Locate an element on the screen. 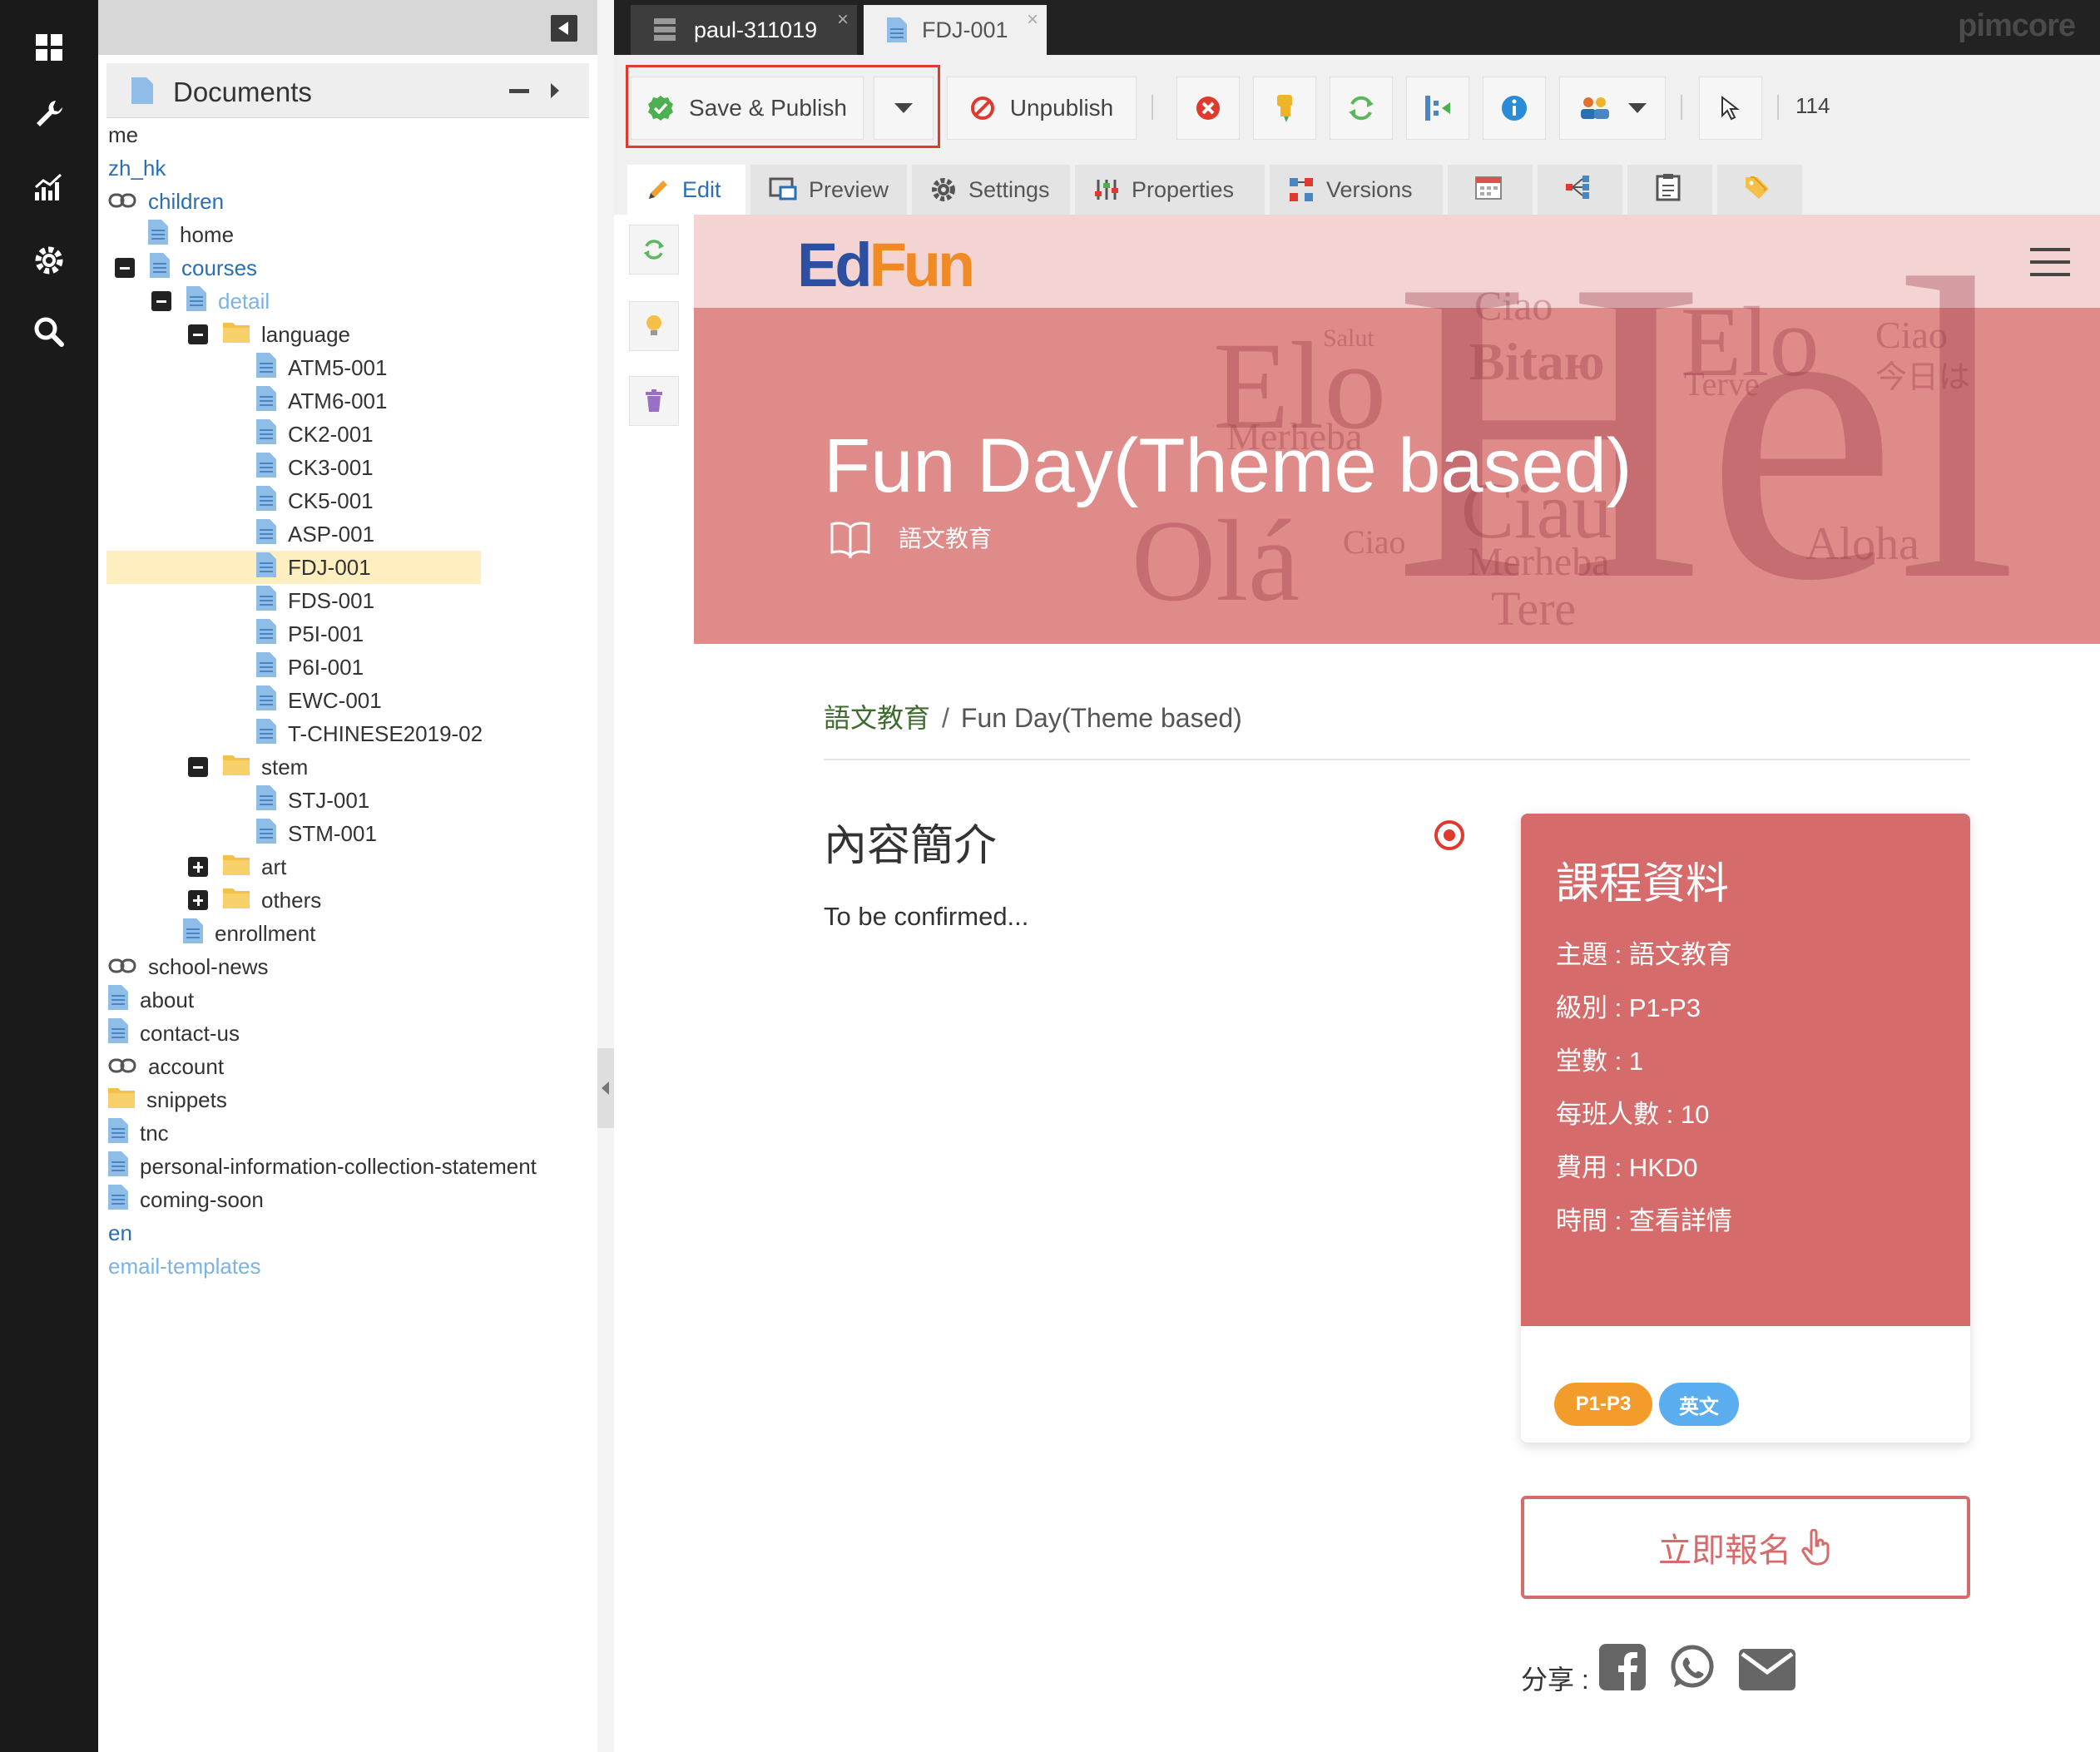 This screenshot has width=2100, height=1752. tree-item: CK2-001 is located at coordinates (315, 435).